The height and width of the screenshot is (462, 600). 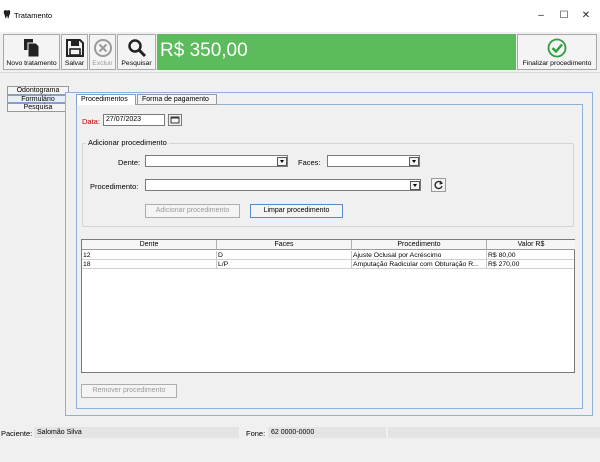 I want to click on procedimento-label: Procedimento:, so click(x=114, y=186).